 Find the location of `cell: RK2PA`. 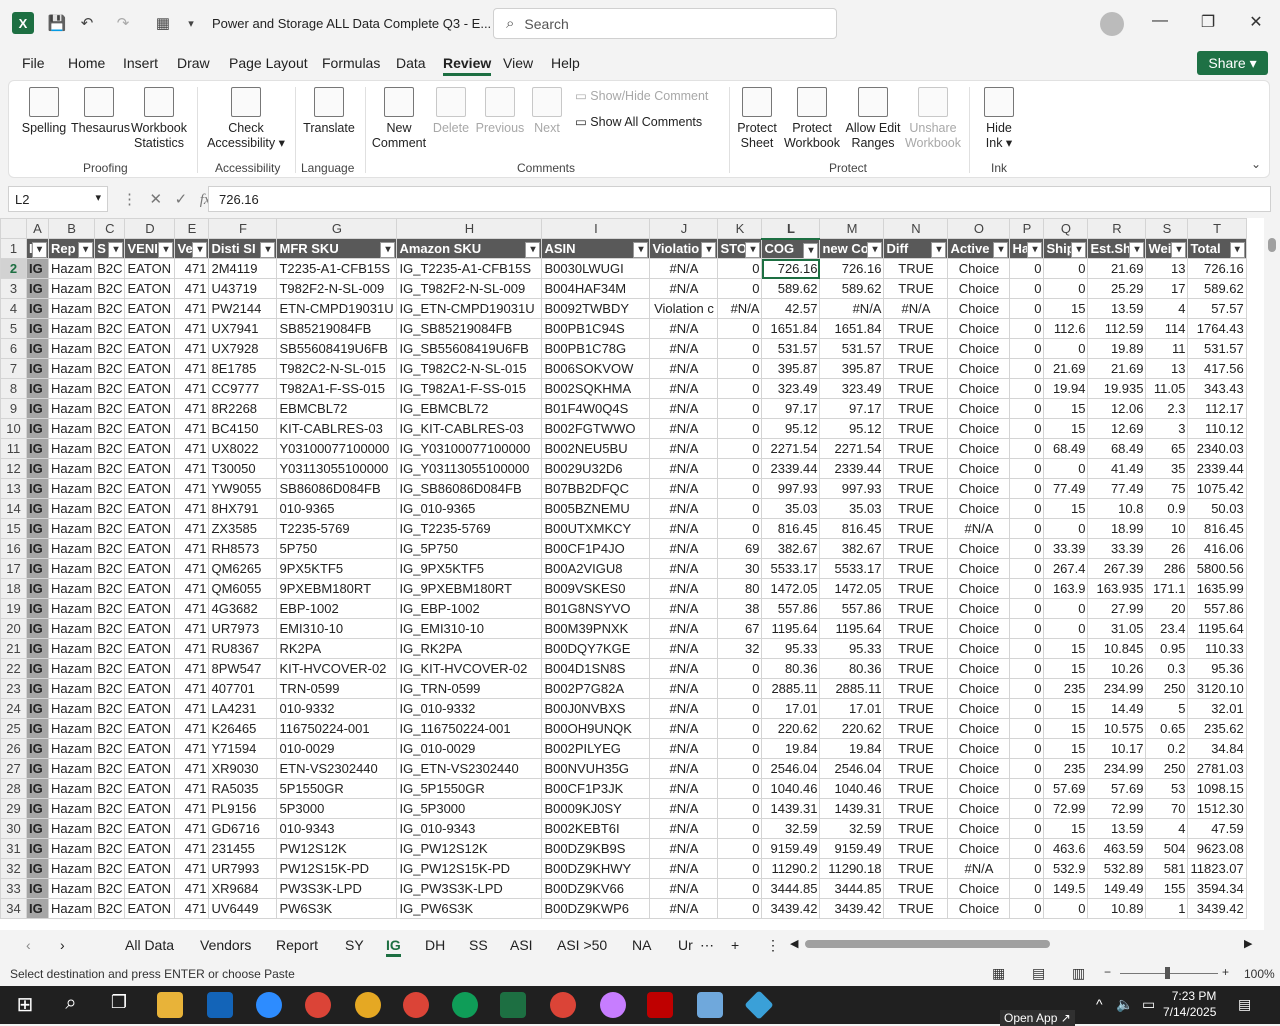

cell: RK2PA is located at coordinates (337, 648).